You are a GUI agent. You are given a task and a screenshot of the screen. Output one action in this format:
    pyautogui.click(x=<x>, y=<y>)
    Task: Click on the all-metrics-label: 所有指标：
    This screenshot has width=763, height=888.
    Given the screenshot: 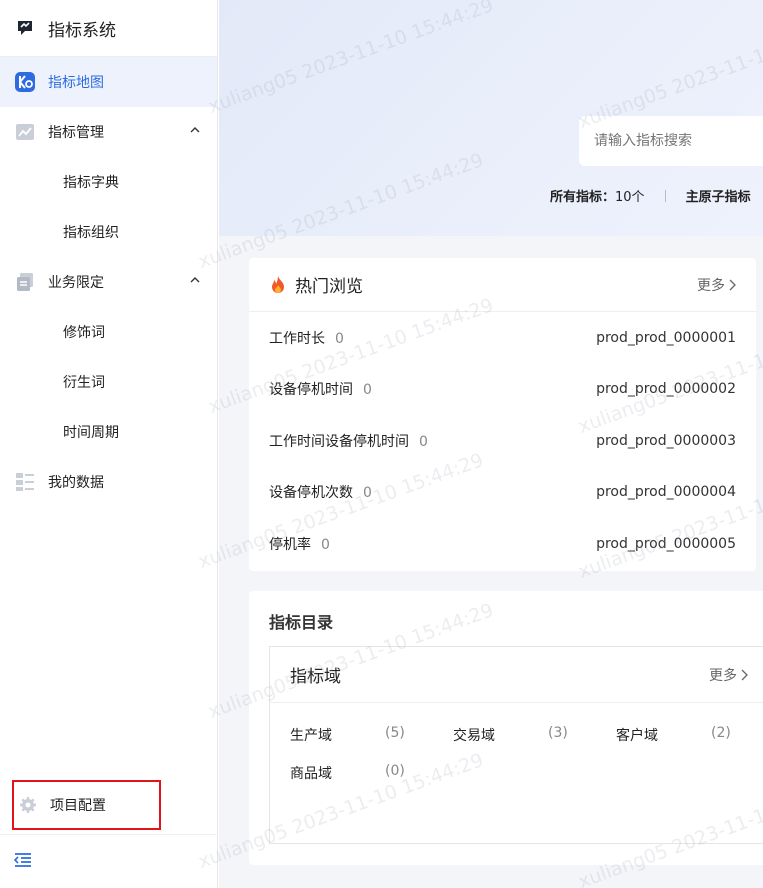 What is the action you would take?
    pyautogui.click(x=583, y=197)
    